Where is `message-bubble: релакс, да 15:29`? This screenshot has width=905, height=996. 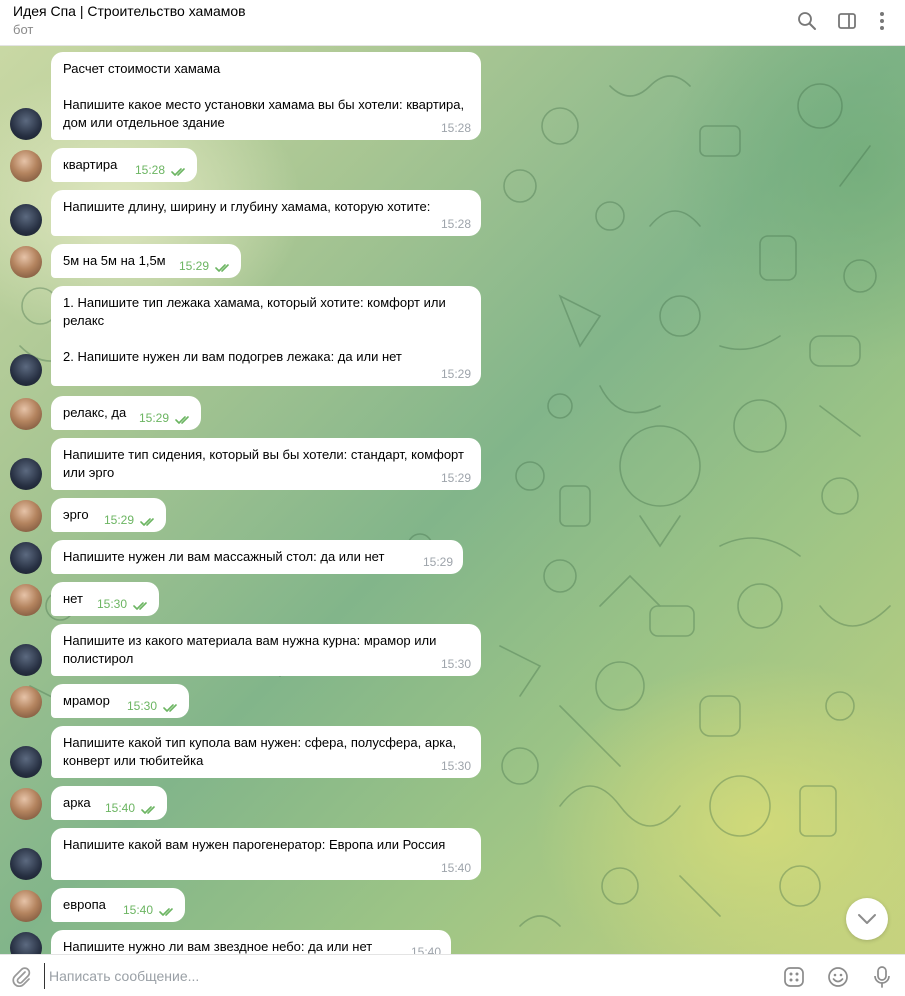
message-bubble: релакс, да 15:29 is located at coordinates (126, 413).